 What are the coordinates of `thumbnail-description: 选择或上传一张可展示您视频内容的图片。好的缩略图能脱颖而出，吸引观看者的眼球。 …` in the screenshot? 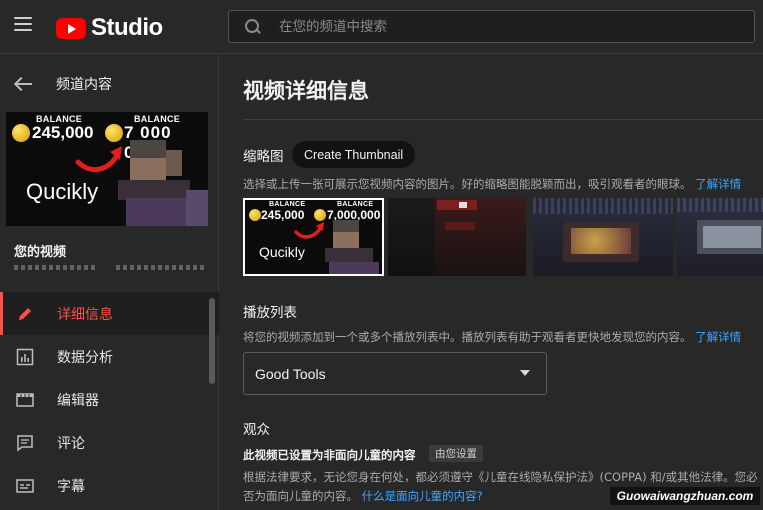 It's located at (492, 184).